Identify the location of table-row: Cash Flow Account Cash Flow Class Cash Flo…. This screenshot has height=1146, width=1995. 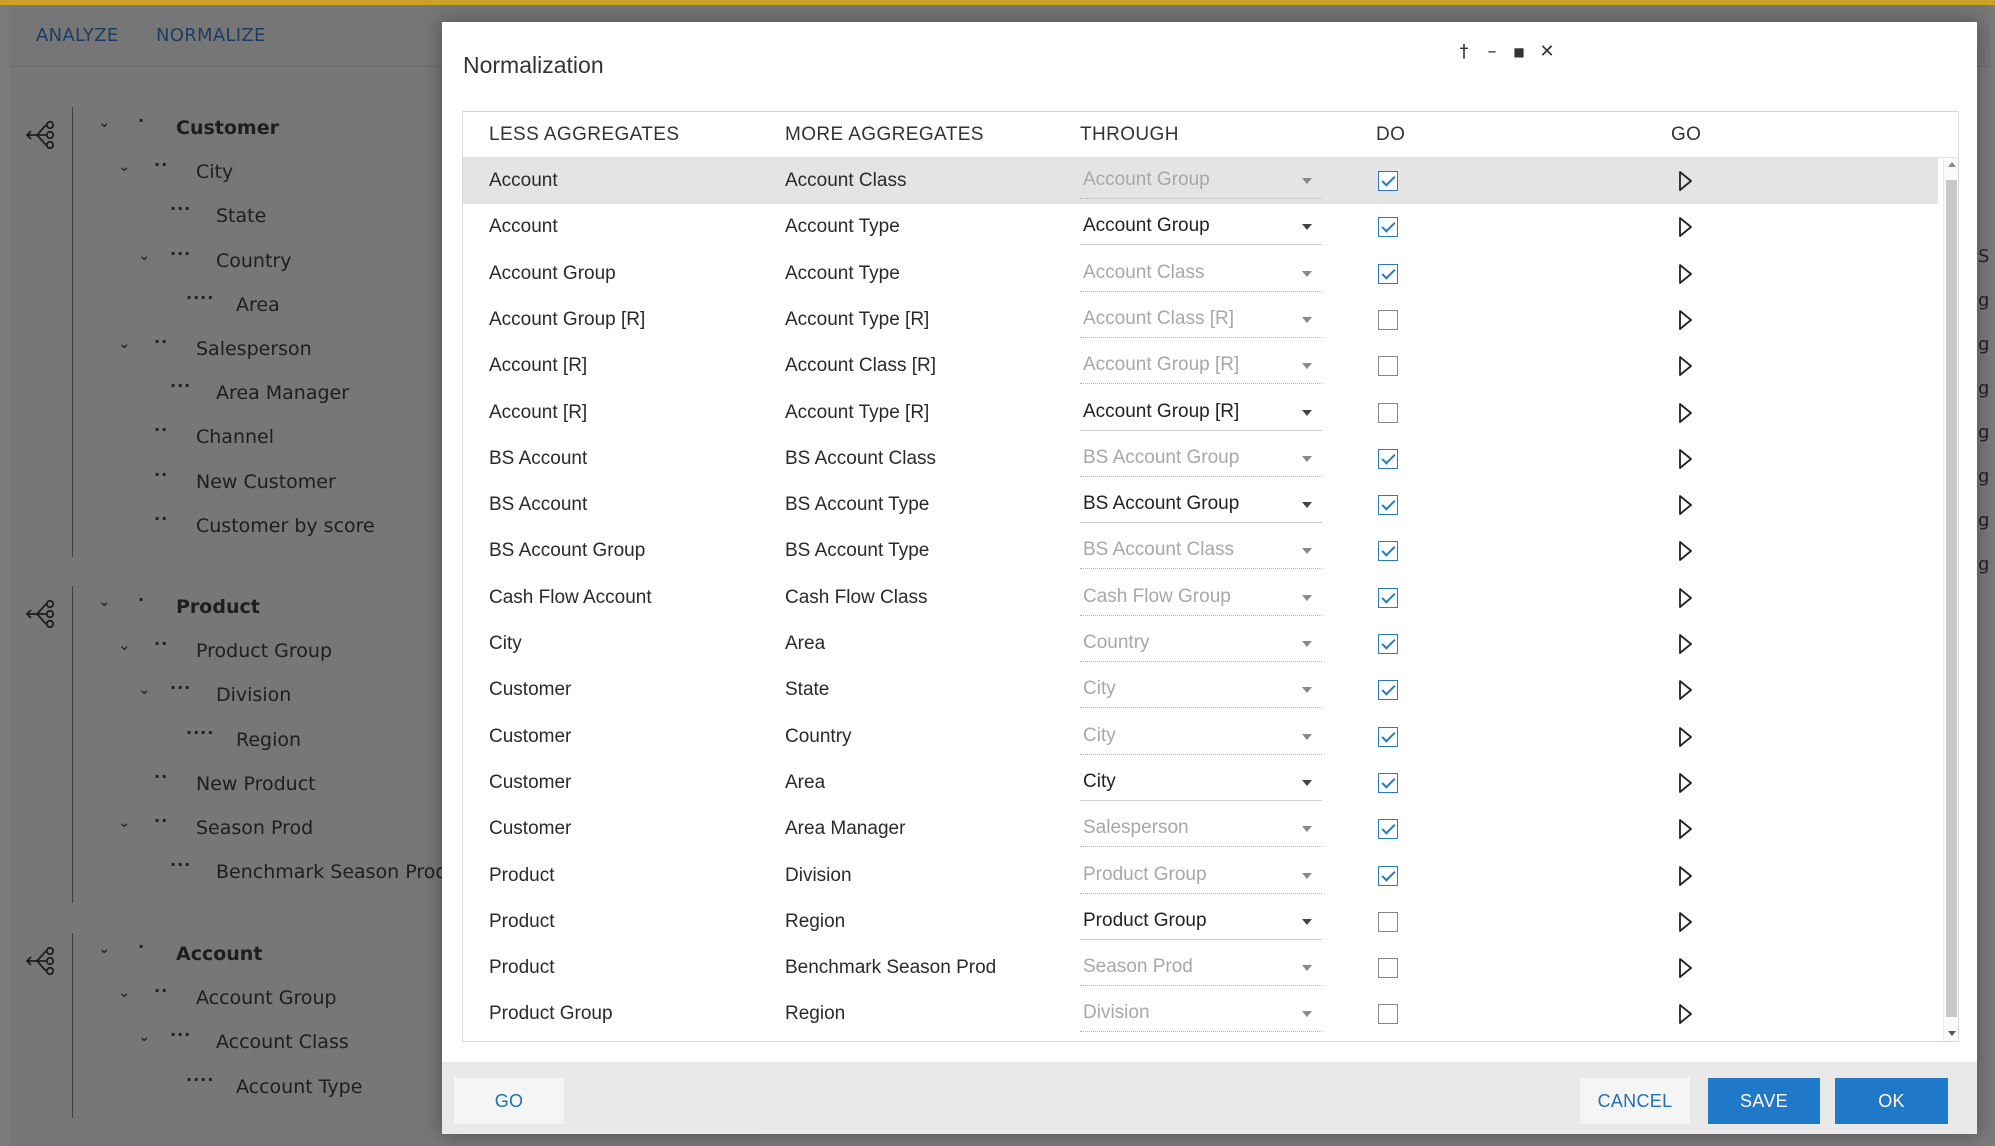
(1200, 598).